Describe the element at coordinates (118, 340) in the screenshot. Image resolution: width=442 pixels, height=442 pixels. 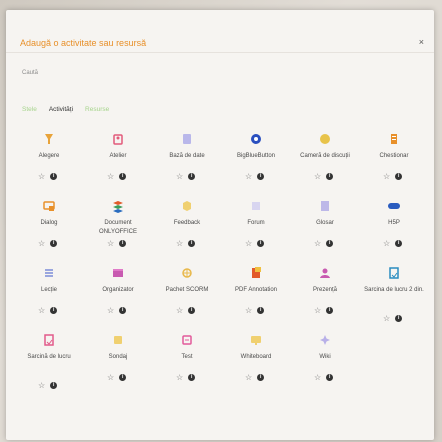
I see `survey-icon` at that location.